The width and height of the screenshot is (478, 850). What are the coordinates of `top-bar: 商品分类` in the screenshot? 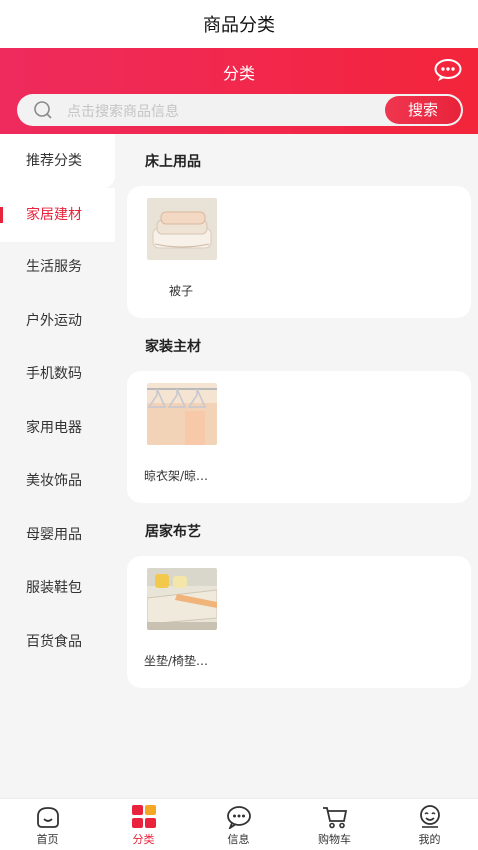 It's located at (239, 24).